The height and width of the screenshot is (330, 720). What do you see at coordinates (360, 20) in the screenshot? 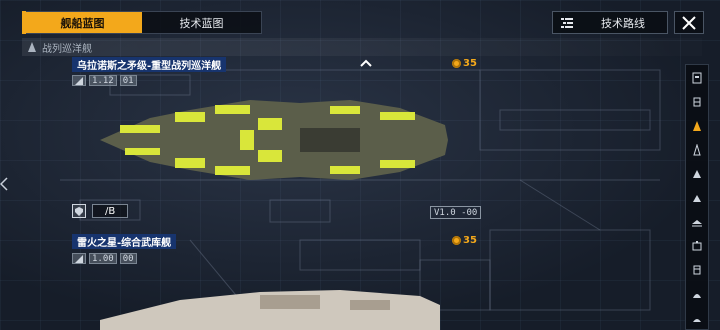
I see `top-bar: 舰船蓝图 技术蓝图 技术路线` at bounding box center [360, 20].